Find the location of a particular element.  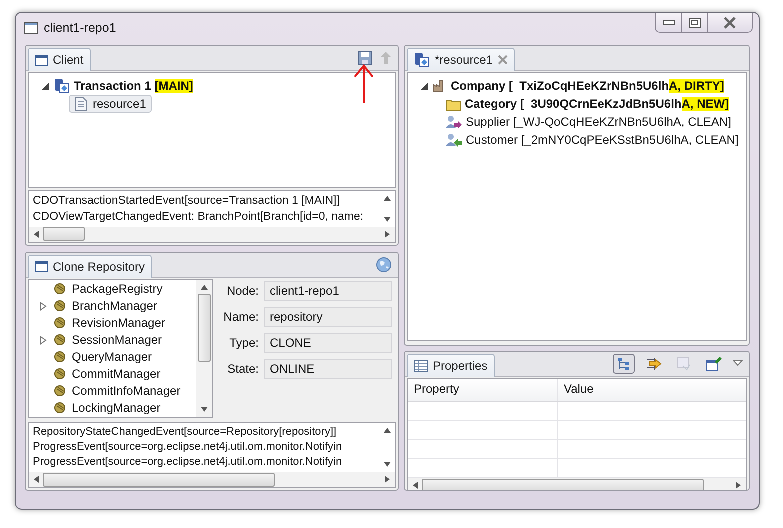

tree-item: RevisionManager is located at coordinates (119, 323).